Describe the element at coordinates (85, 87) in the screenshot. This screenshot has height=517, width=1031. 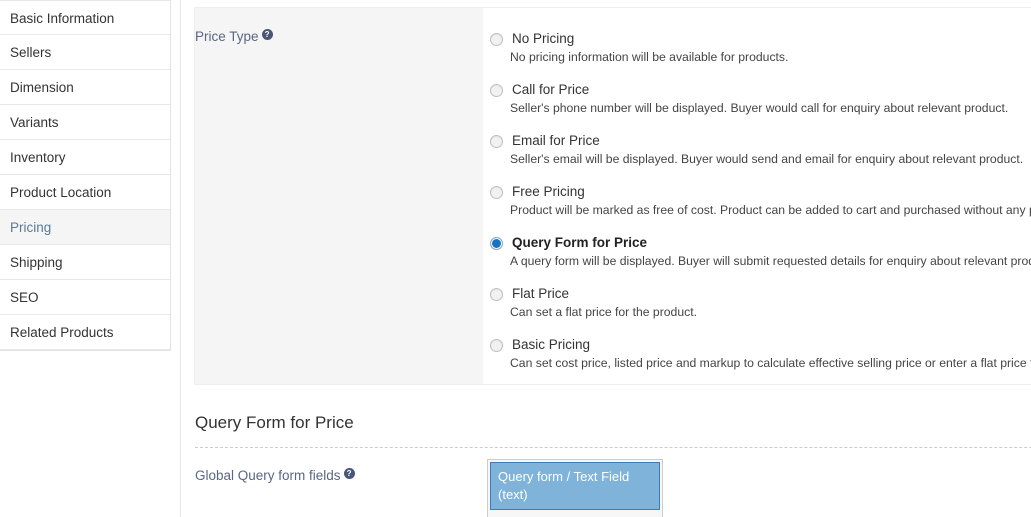
I see `sidebar-item-dimension: Dimension` at that location.